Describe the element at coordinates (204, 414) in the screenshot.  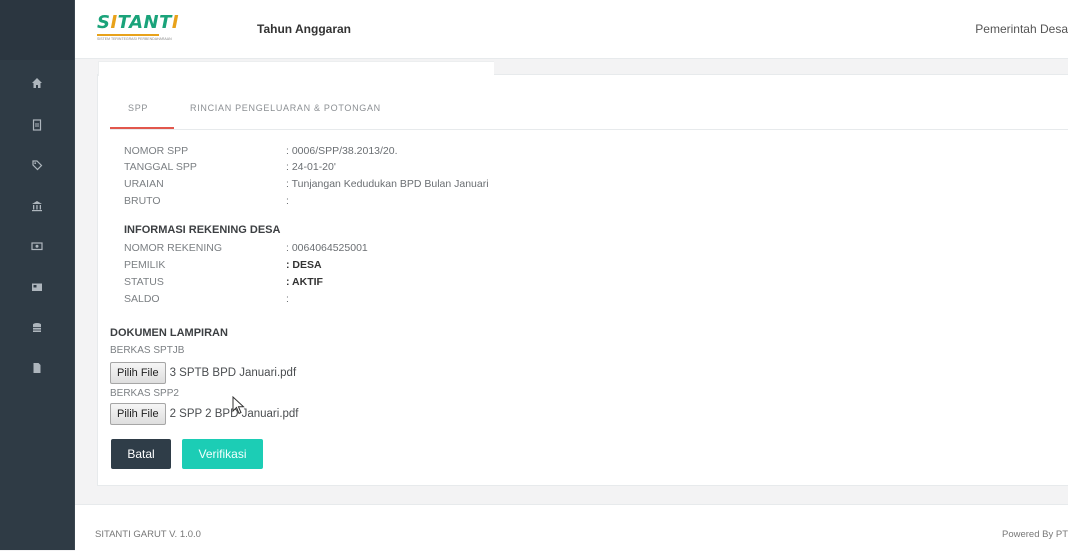
I see `berkas-spp2-file-input: Pilih File 2 SPP 2 BPD Januari.pdf` at that location.